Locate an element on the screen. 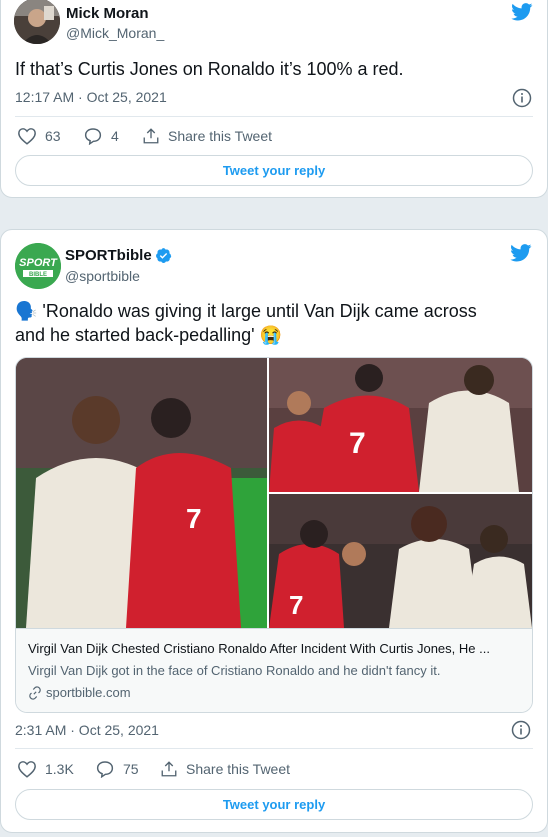 This screenshot has width=548, height=837. avatar: SPORT BIBLE is located at coordinates (38, 266).